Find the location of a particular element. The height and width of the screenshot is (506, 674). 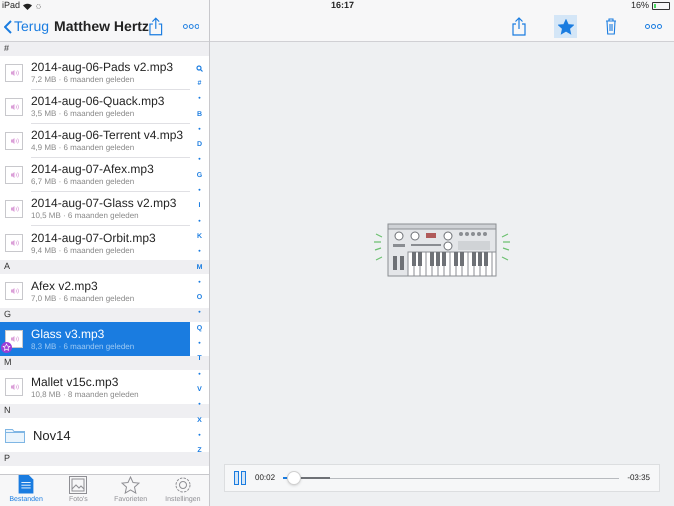

file-details: 10,5 MB · 6 maanden geleden is located at coordinates (85, 216).